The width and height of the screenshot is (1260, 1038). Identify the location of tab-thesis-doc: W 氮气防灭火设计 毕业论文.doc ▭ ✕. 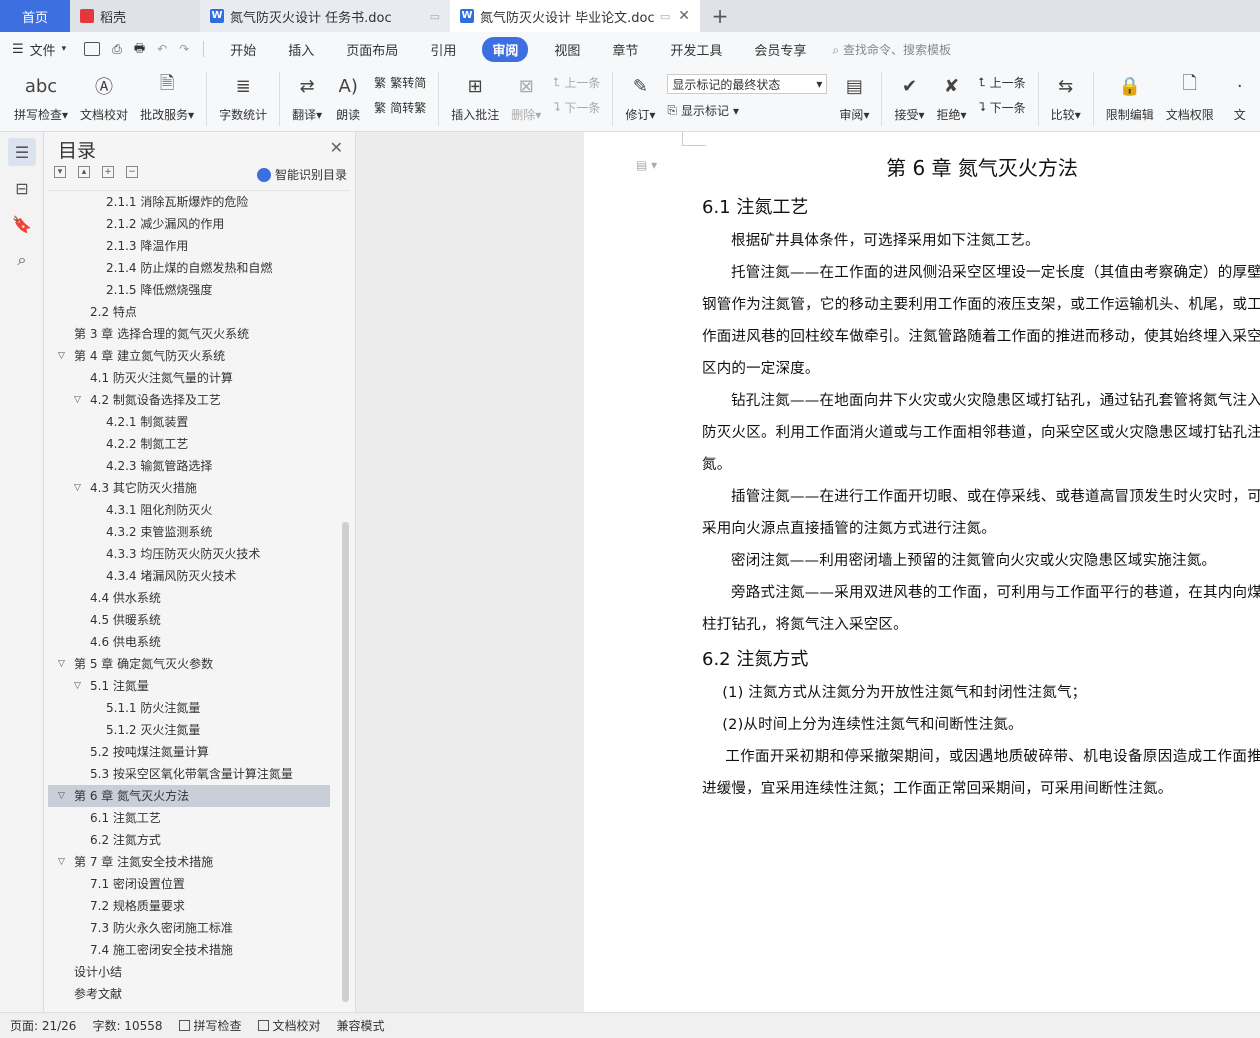
(575, 16).